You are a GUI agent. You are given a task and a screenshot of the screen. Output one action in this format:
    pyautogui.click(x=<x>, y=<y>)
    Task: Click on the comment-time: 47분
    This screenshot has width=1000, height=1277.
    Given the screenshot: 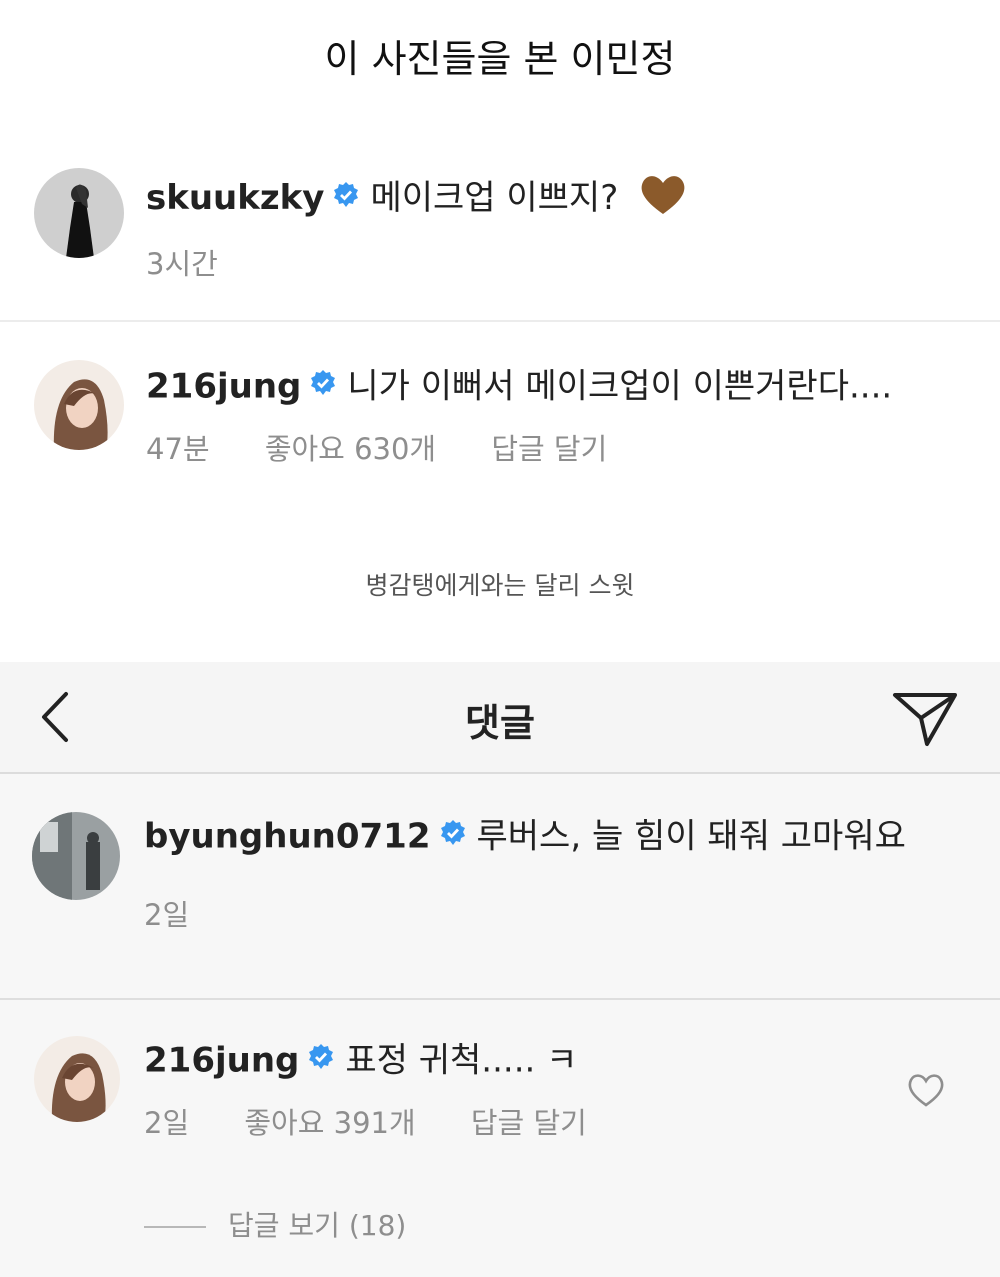 What is the action you would take?
    pyautogui.click(x=178, y=449)
    